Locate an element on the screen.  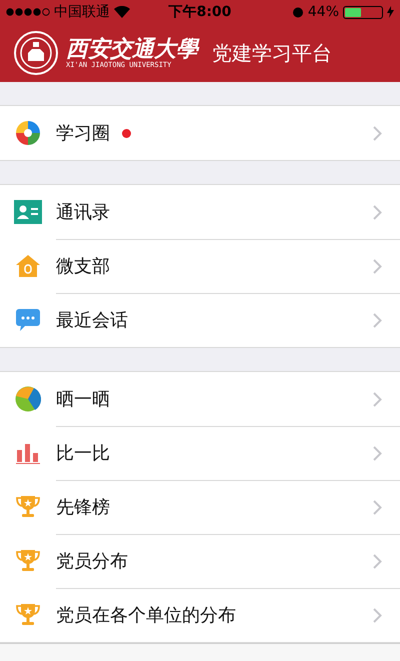
menu-label: 微支部 is located at coordinates (83, 267).